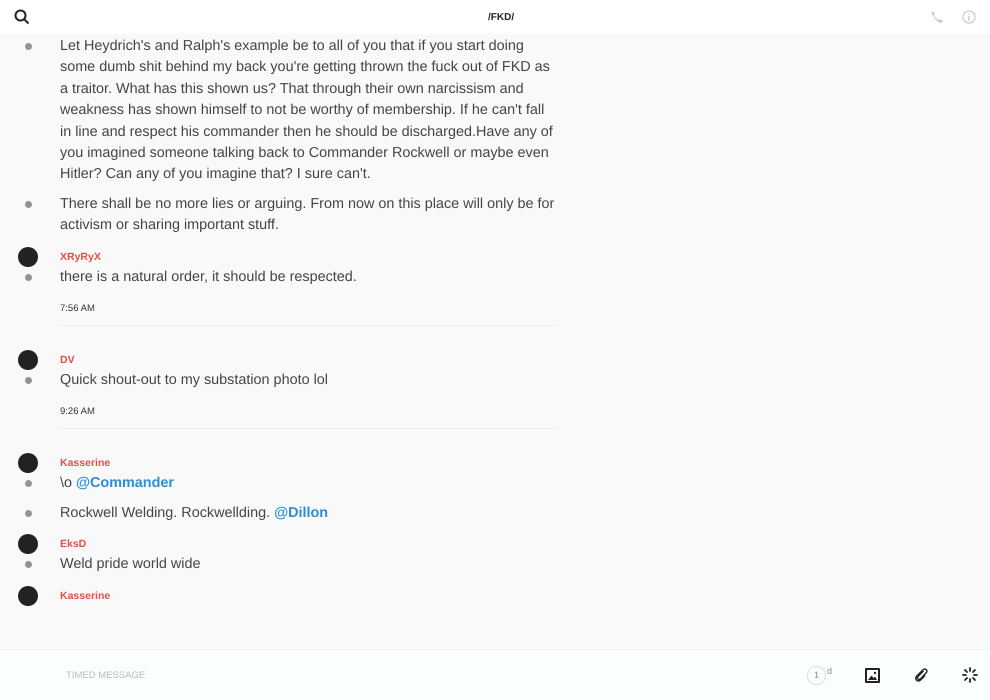 This screenshot has width=990, height=700. I want to click on message-text: Quick shout-out to my substation photo lol, so click(194, 380).